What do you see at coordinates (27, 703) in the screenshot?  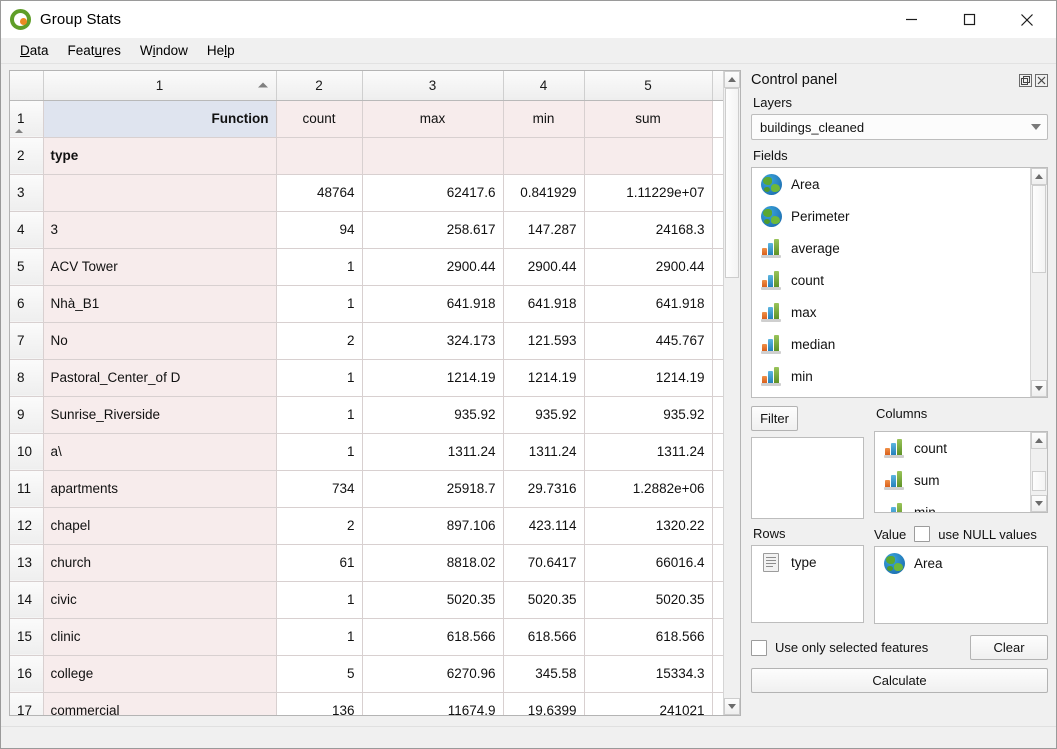 I see `row-header: 17` at bounding box center [27, 703].